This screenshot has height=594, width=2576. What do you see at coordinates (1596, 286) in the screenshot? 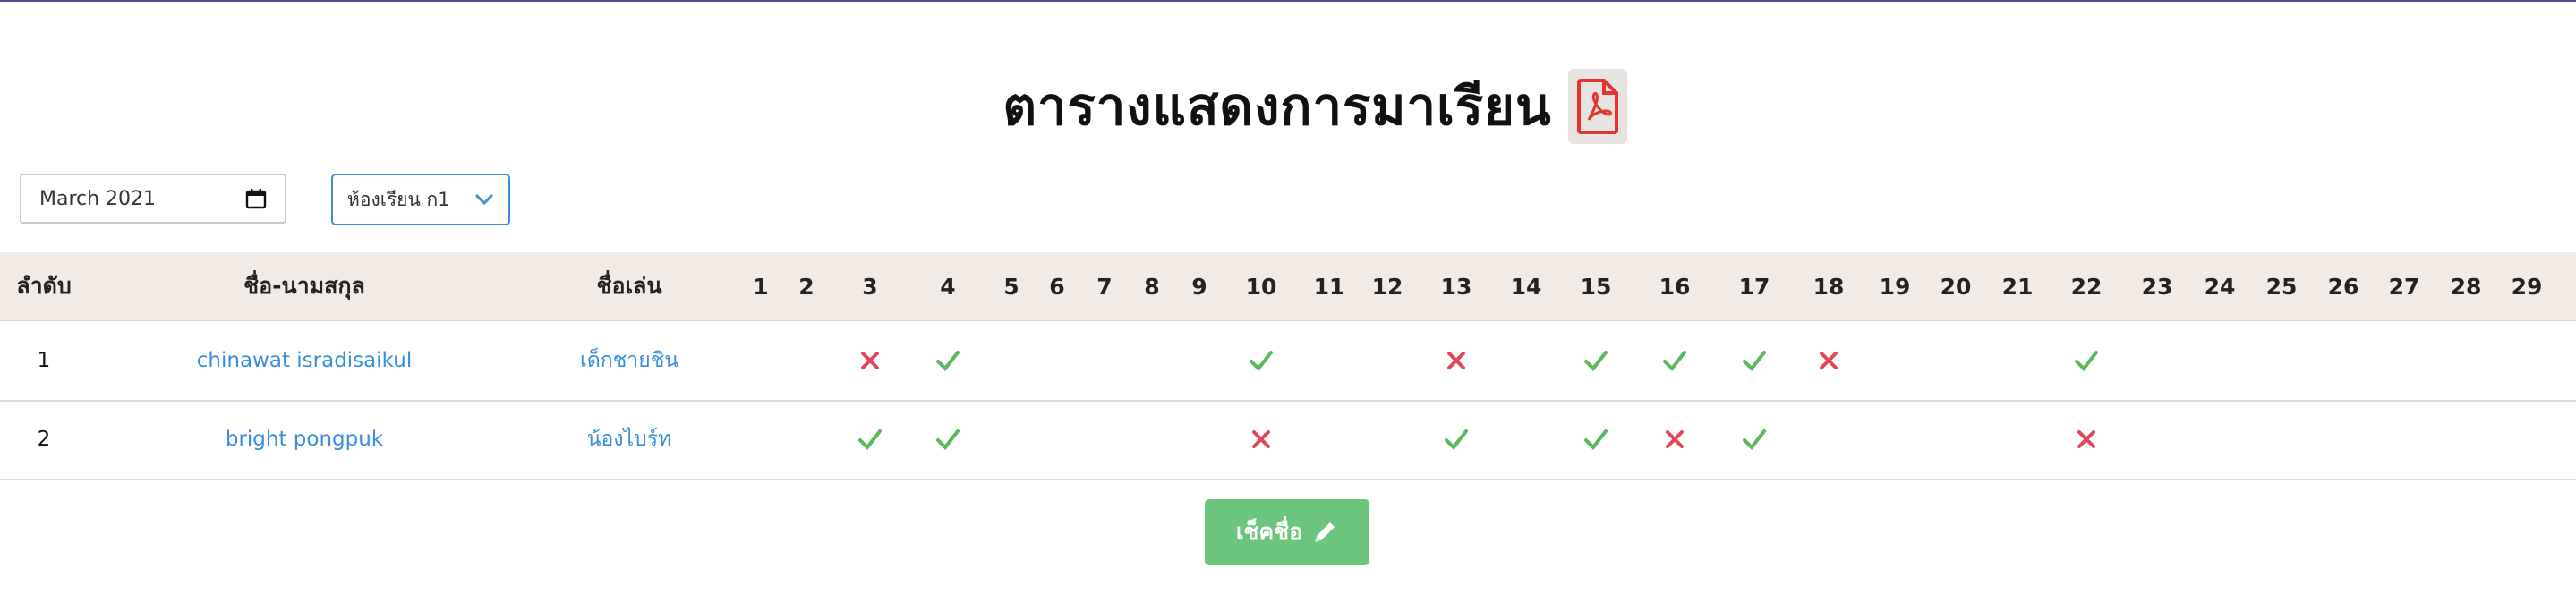
I see `header-day-15: 15` at bounding box center [1596, 286].